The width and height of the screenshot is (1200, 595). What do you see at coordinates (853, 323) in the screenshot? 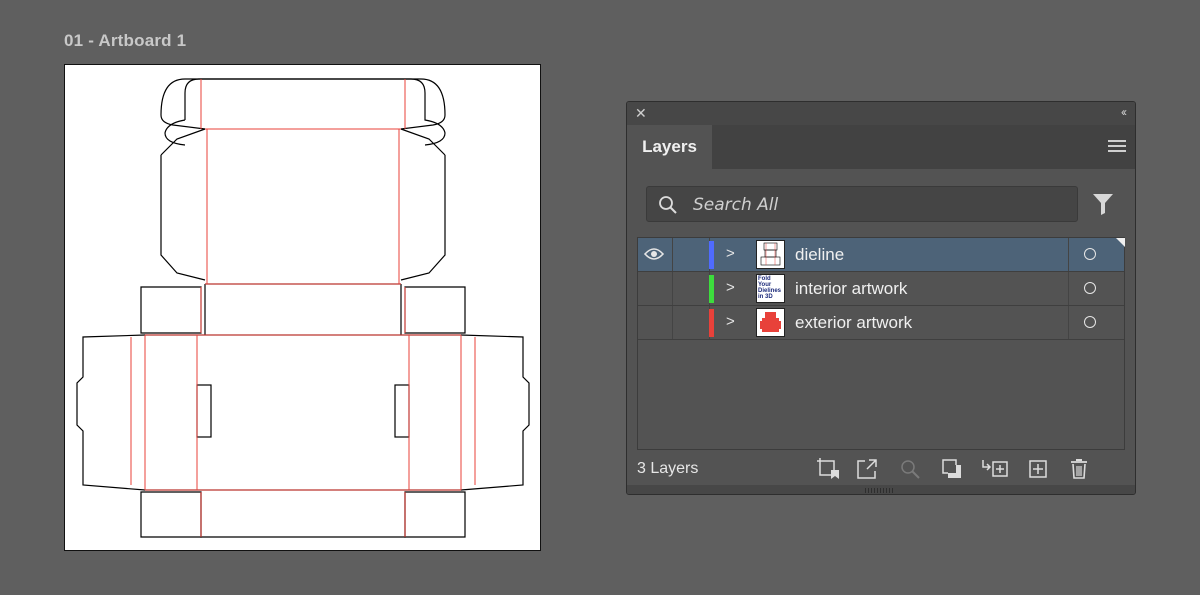
I see `layer-name: exterior artwork` at bounding box center [853, 323].